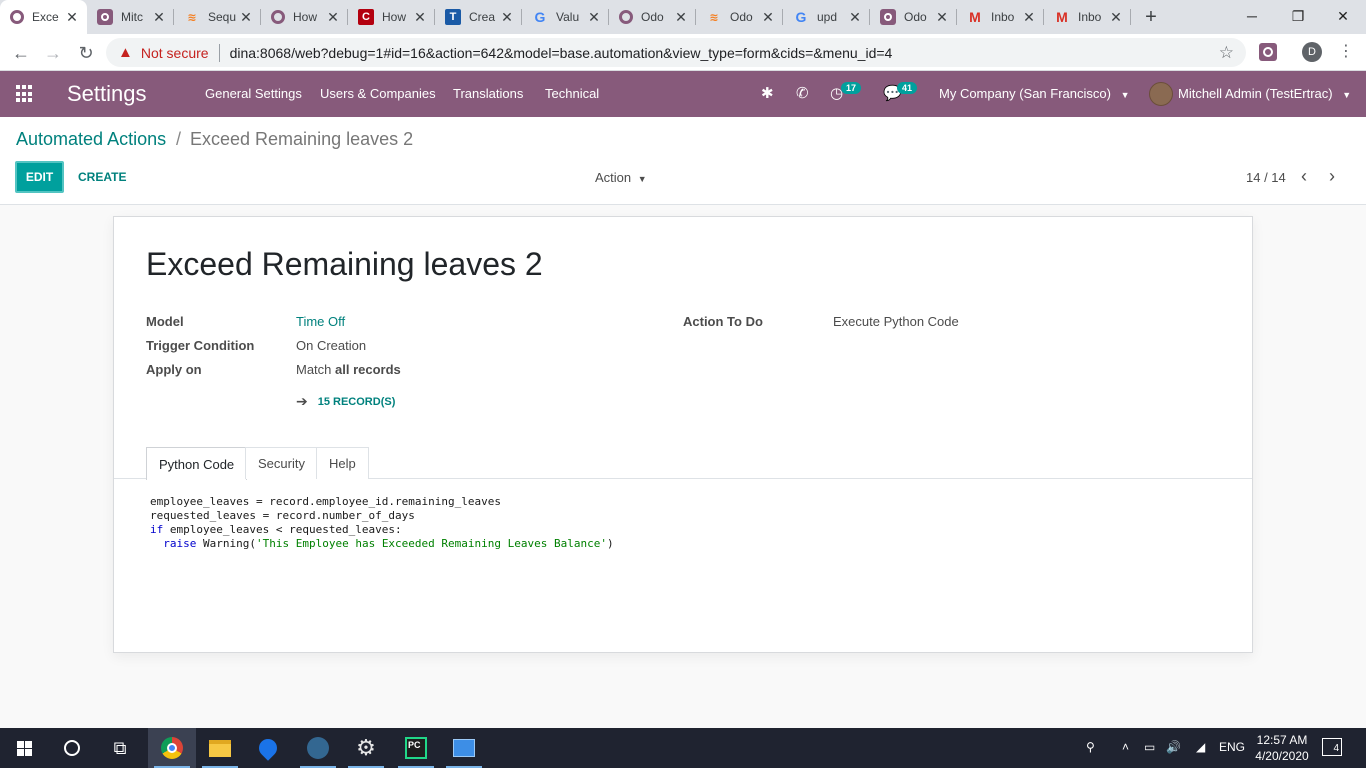 The height and width of the screenshot is (768, 1366). I want to click on user-menu: Mitchell Admin (TestErtrac) ▼, so click(1264, 93).